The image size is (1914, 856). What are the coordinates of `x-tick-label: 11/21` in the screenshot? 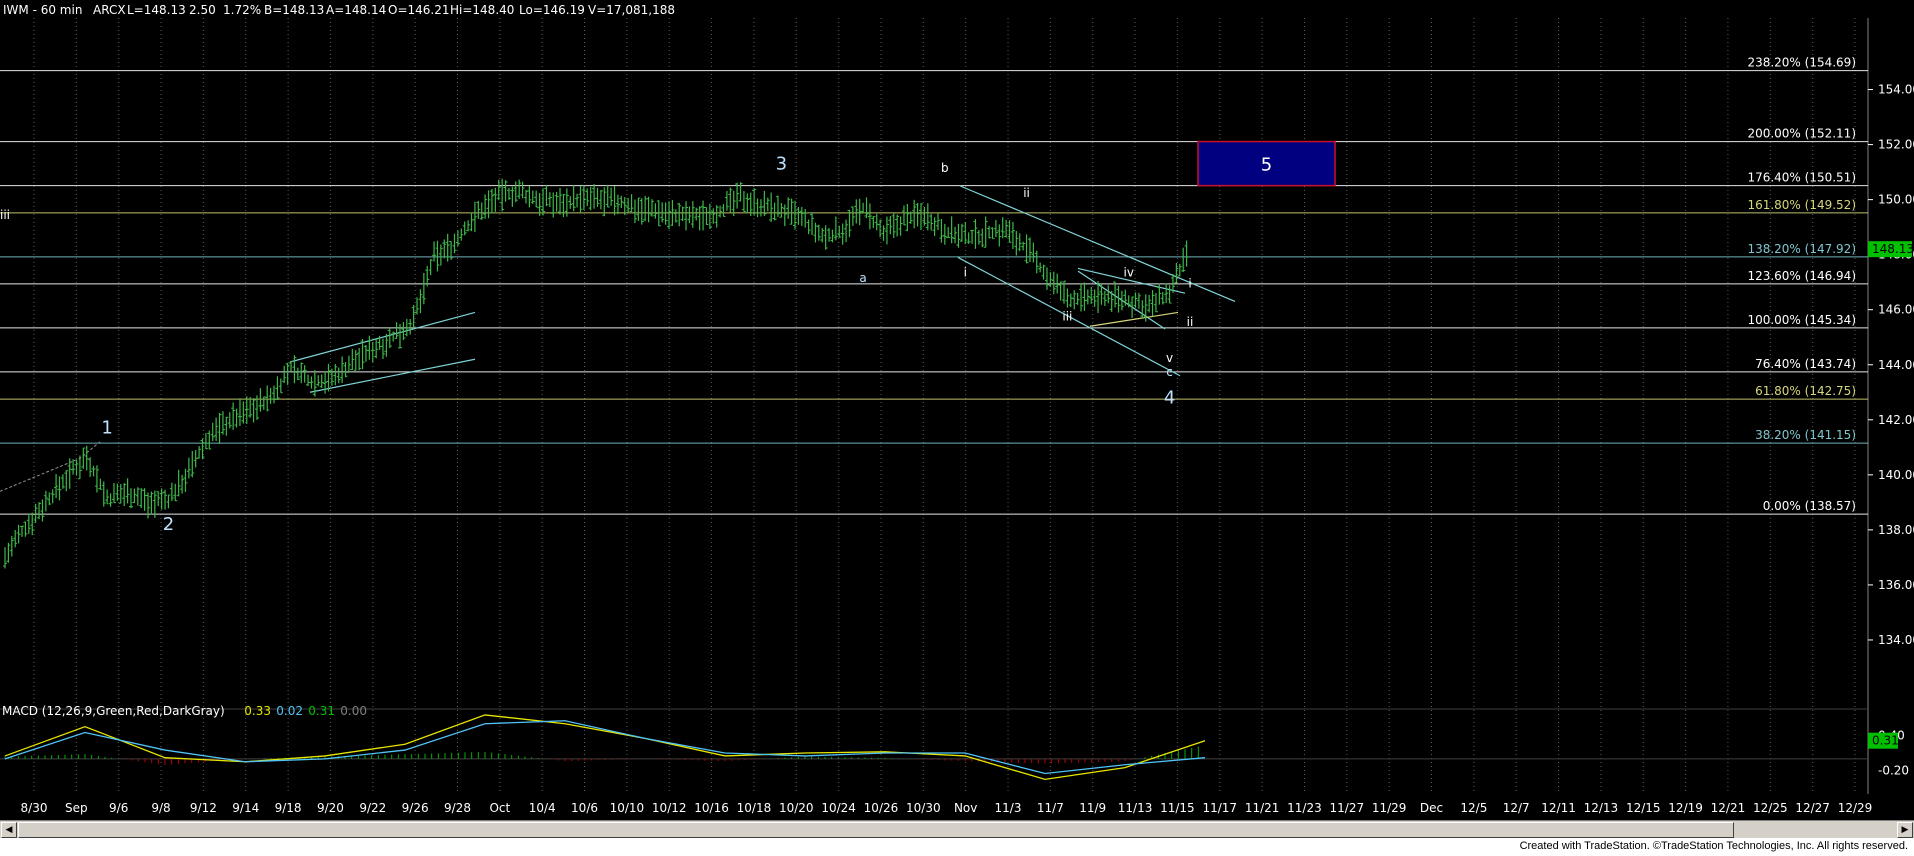 It's located at (1262, 808).